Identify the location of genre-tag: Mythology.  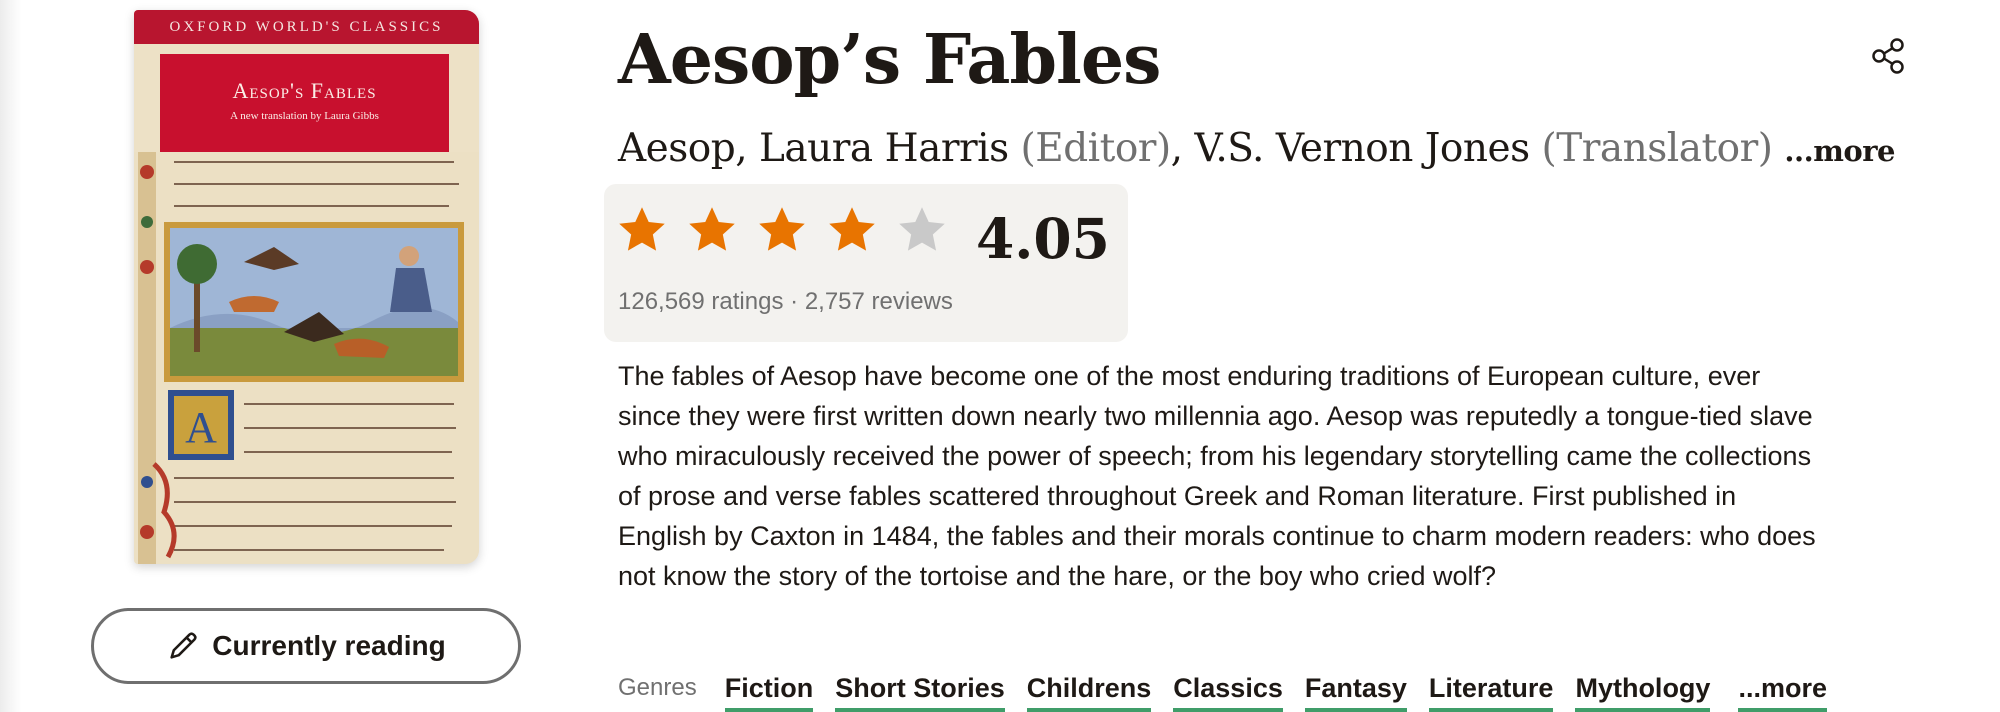
(1643, 690).